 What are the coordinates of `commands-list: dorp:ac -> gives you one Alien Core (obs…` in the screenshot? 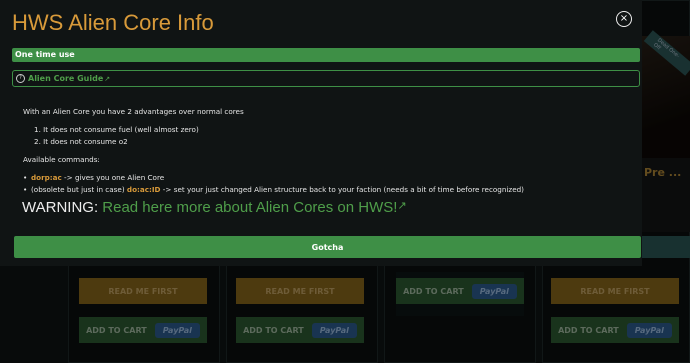 It's located at (328, 183).